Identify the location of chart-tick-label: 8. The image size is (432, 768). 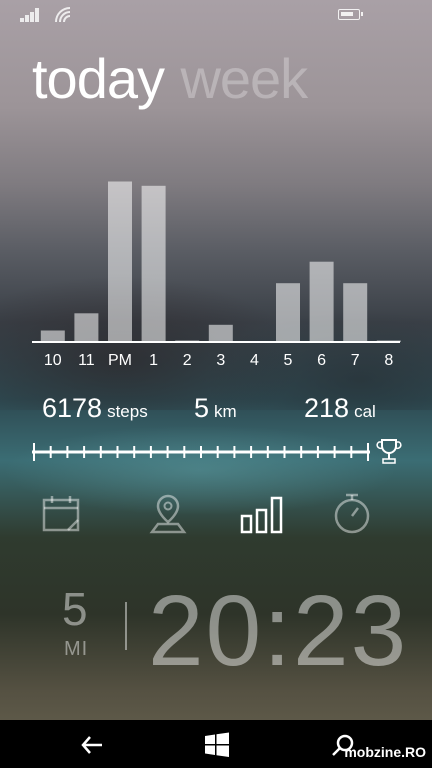
(388, 360).